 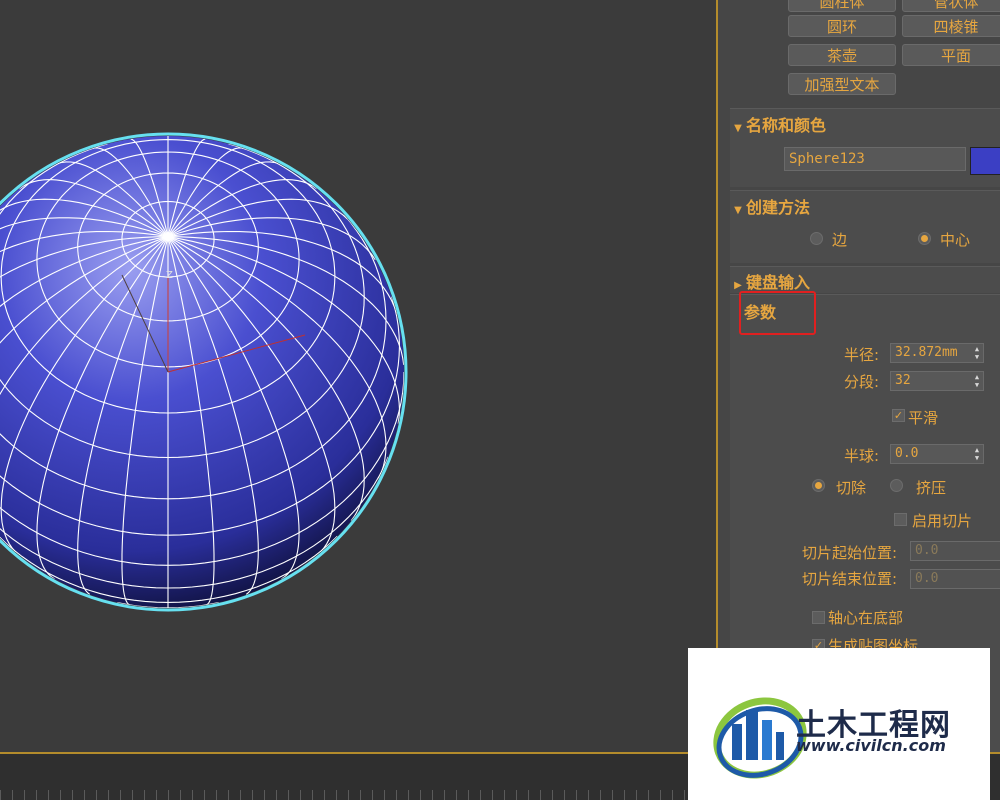 What do you see at coordinates (760, 738) in the screenshot?
I see `civilcn-logo` at bounding box center [760, 738].